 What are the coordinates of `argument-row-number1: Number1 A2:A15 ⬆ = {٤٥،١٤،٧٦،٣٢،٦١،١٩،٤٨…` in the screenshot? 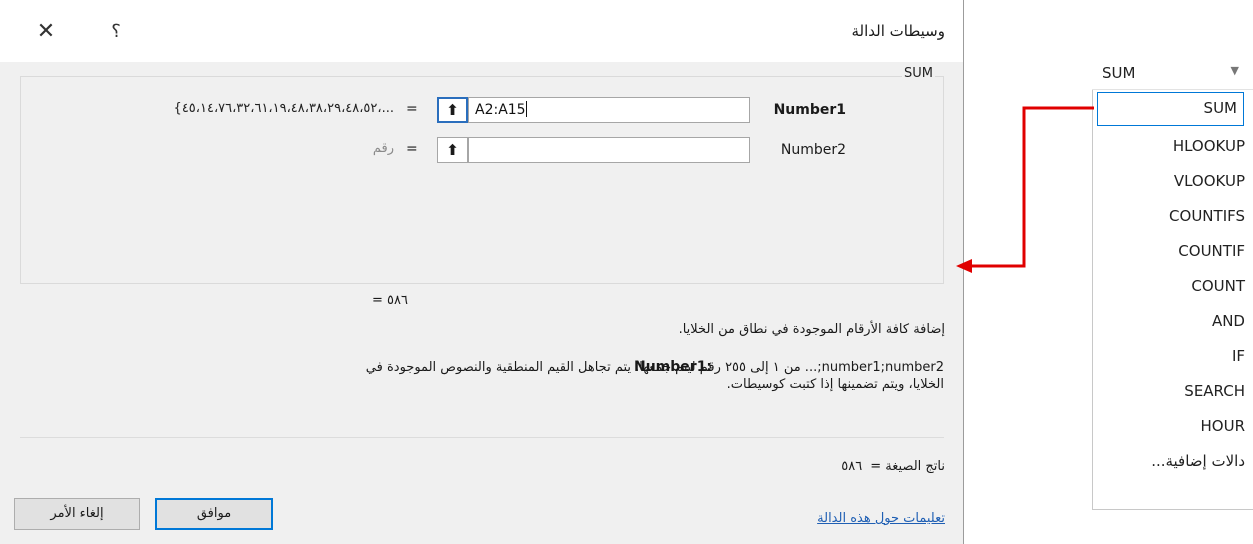 It's located at (482, 111).